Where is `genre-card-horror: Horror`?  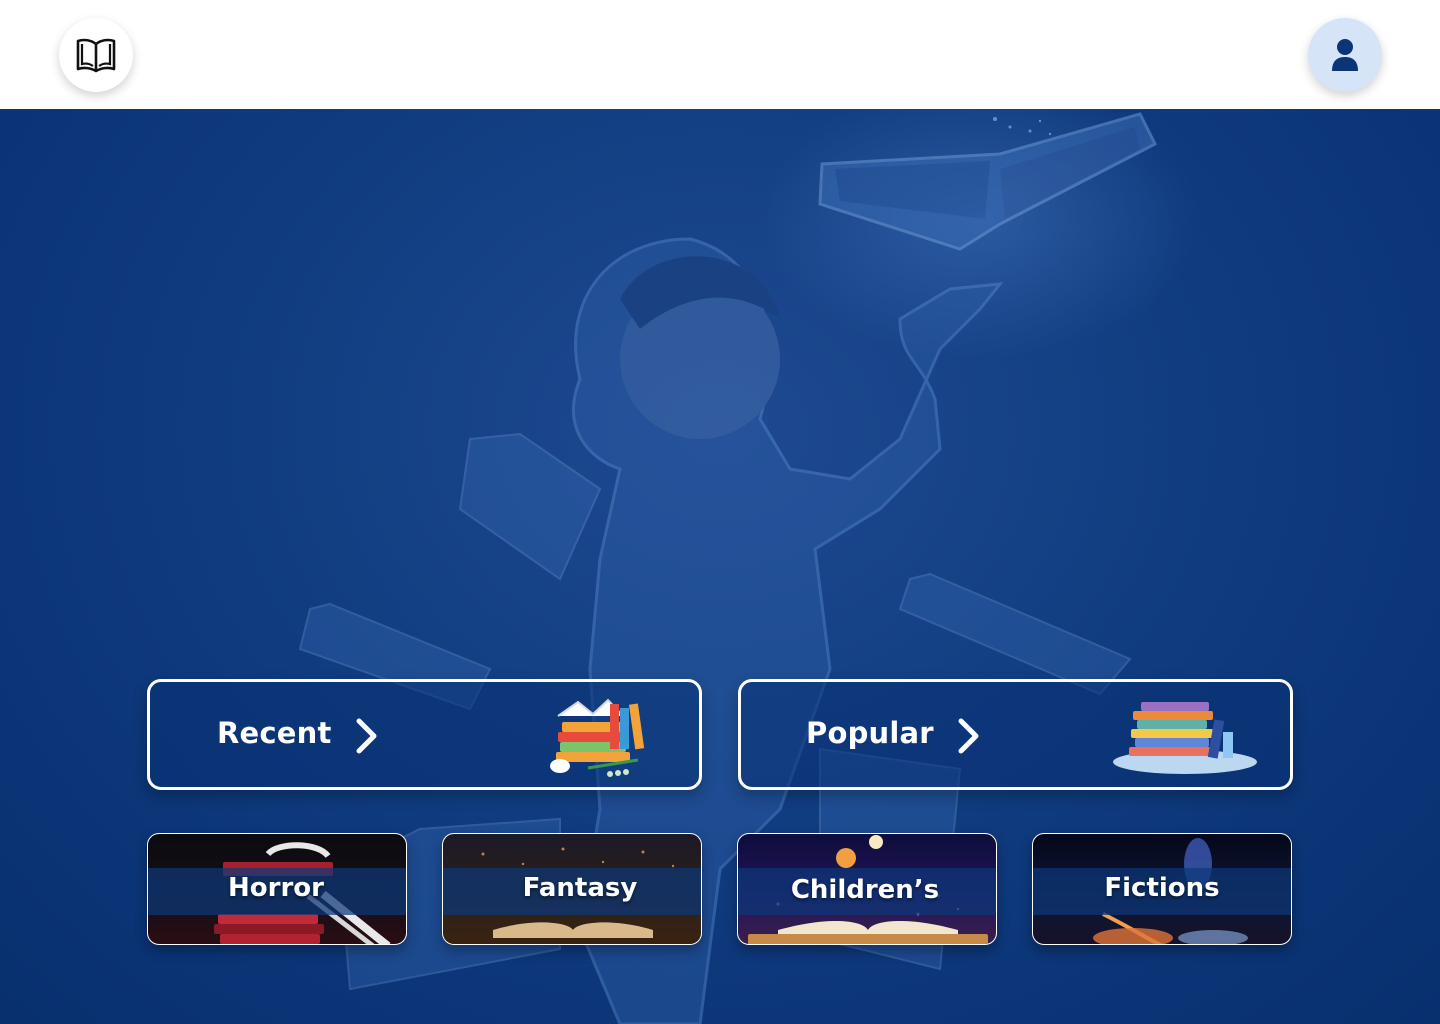
genre-card-horror: Horror is located at coordinates (277, 889).